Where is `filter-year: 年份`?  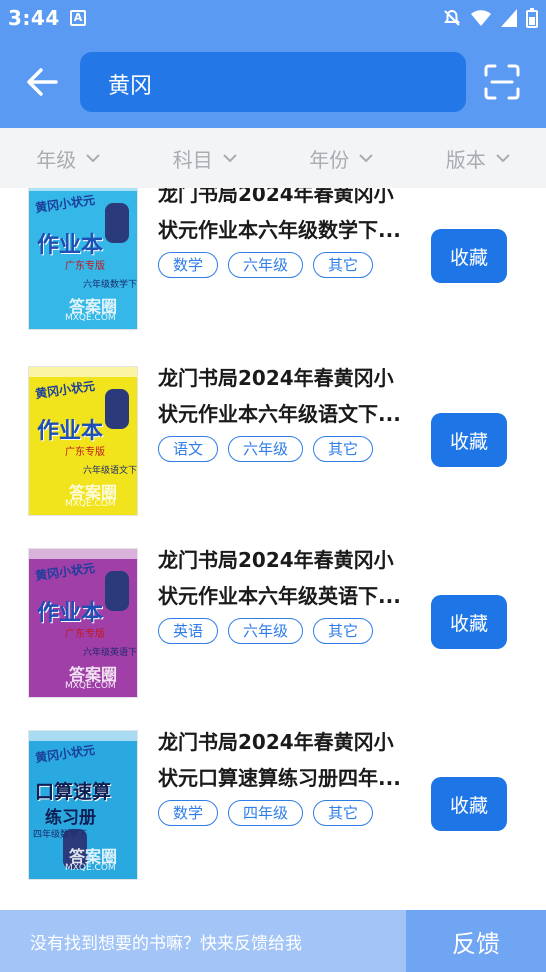 filter-year: 年份 is located at coordinates (341, 158).